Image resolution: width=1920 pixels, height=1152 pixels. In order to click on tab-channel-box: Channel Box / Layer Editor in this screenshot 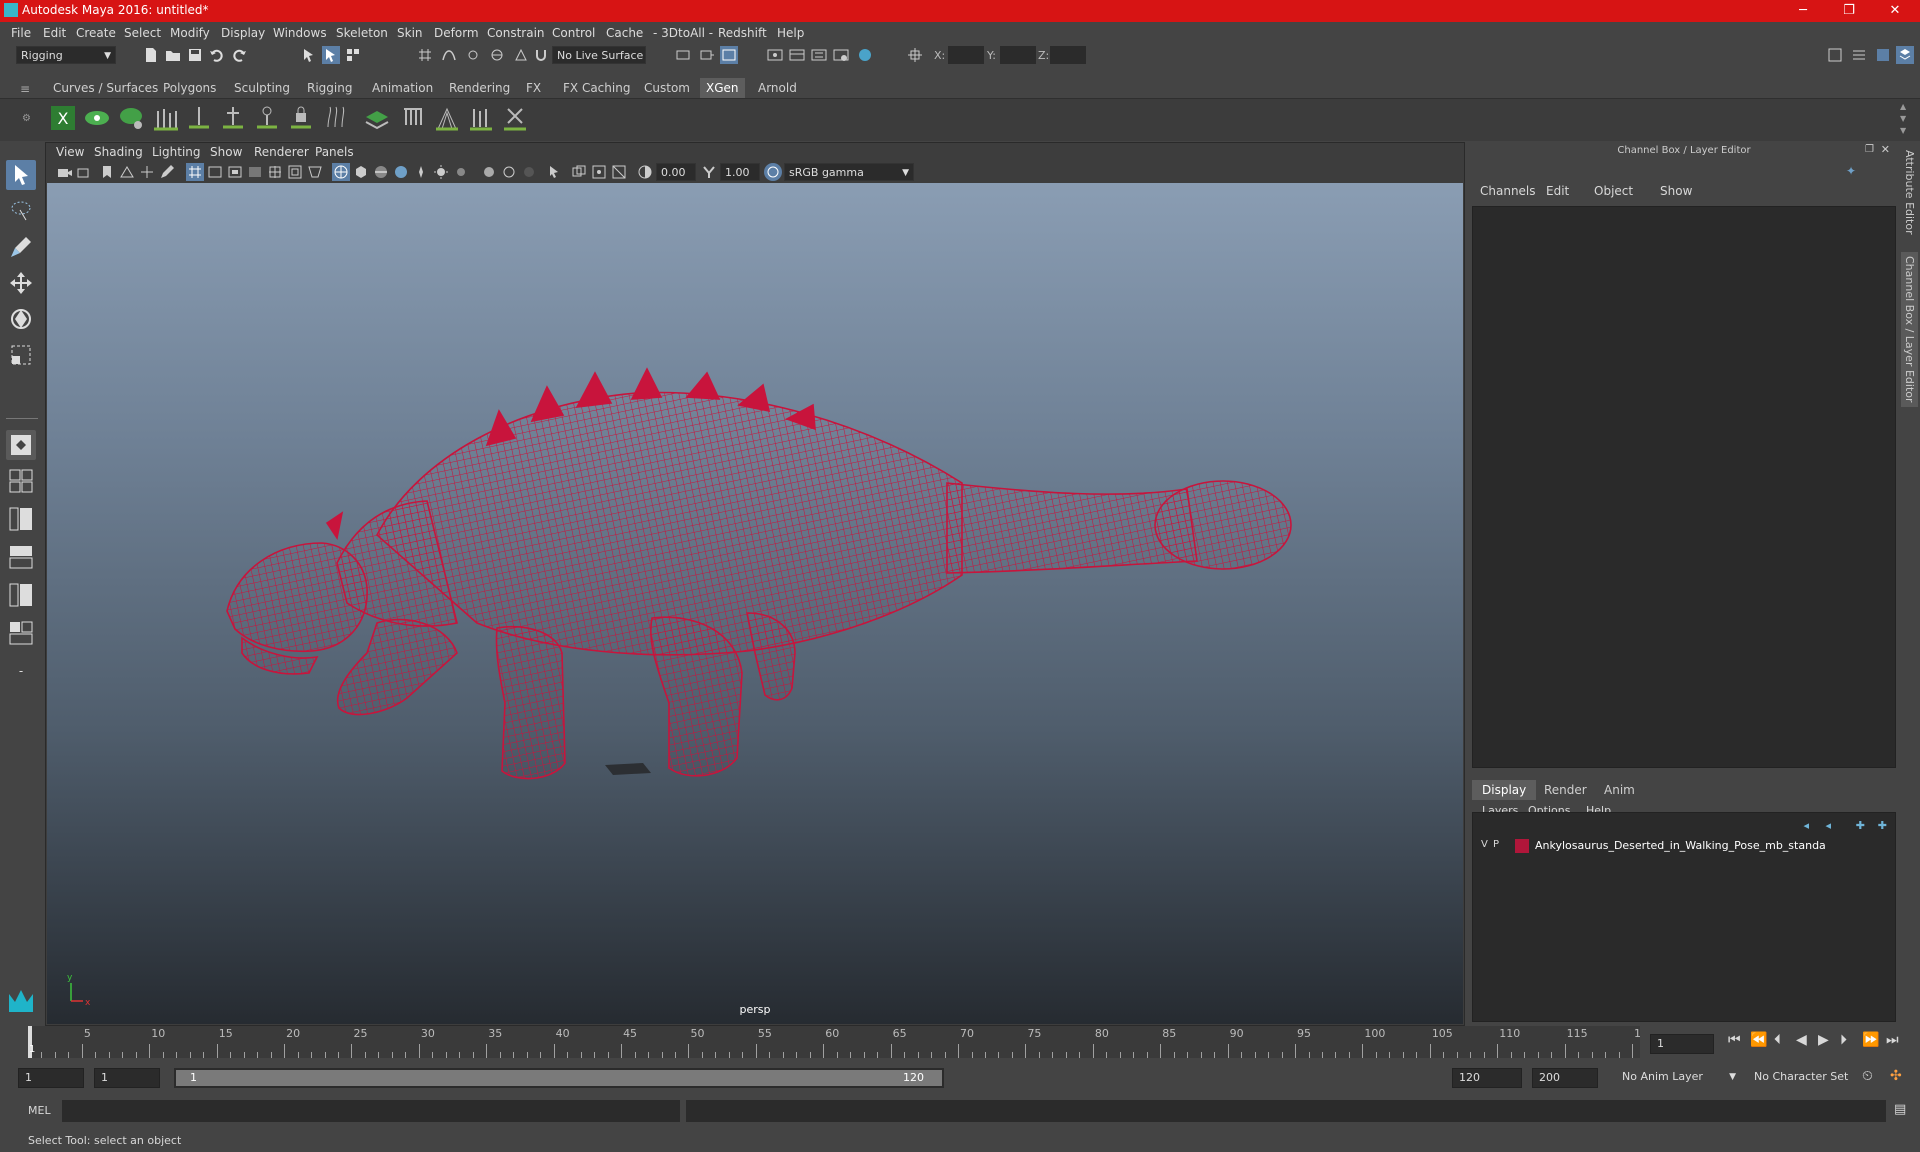, I will do `click(1909, 329)`.